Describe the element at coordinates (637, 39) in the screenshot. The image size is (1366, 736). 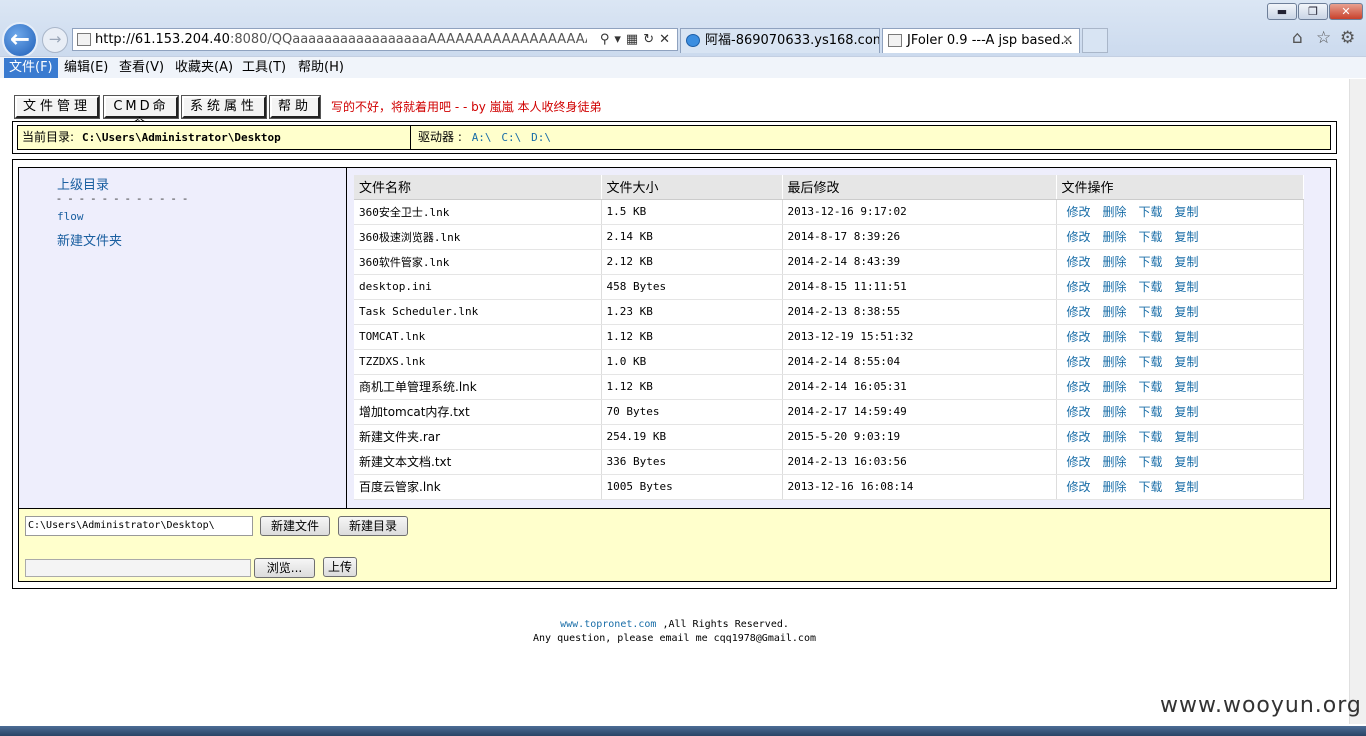
I see `address-tools: ⚲▾▦↻✕` at that location.